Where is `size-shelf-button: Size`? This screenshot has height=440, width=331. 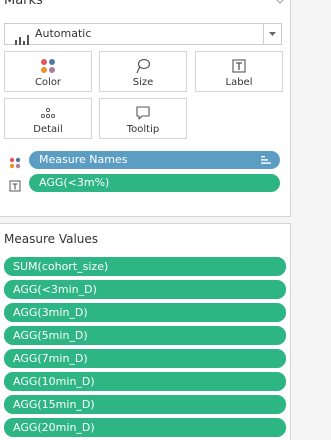 size-shelf-button: Size is located at coordinates (143, 71).